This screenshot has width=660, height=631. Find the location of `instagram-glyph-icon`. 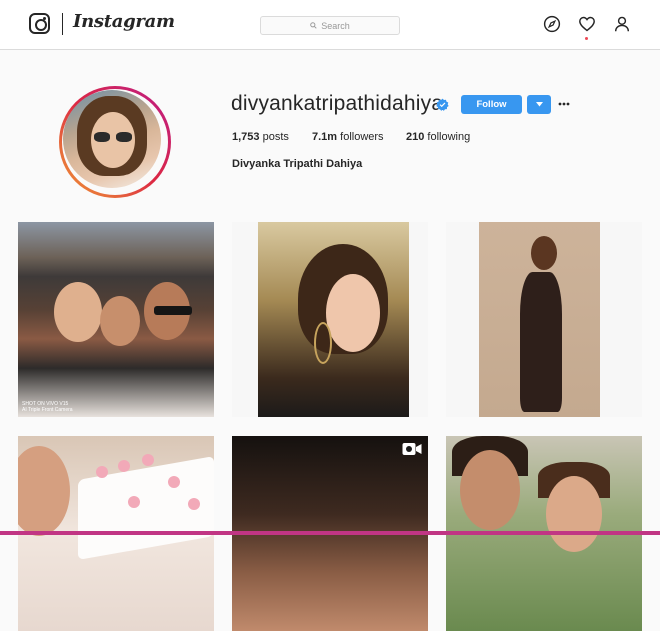

instagram-glyph-icon is located at coordinates (39, 23).